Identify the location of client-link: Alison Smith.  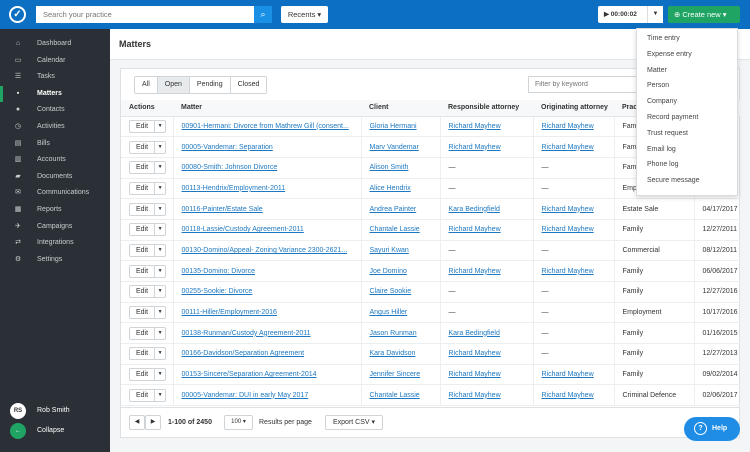
(389, 167).